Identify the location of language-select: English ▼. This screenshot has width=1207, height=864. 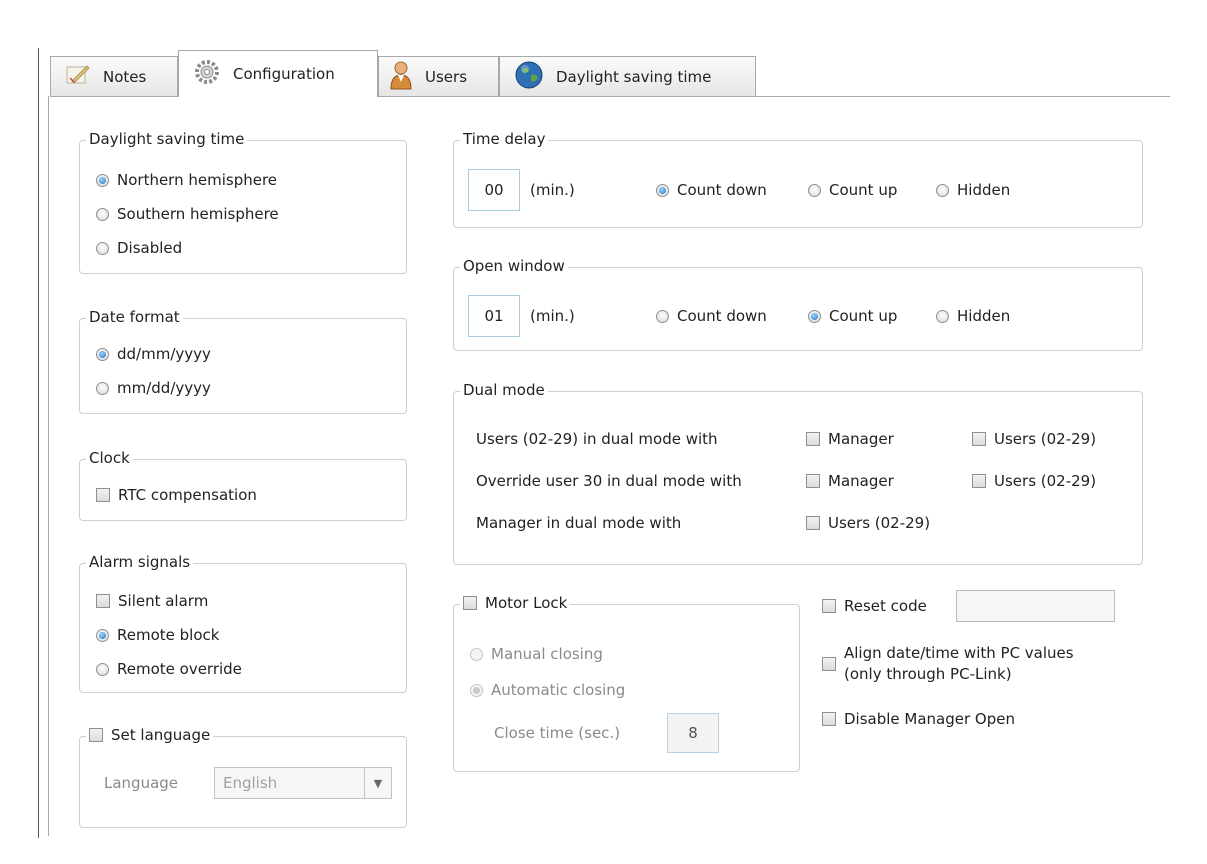
(303, 783).